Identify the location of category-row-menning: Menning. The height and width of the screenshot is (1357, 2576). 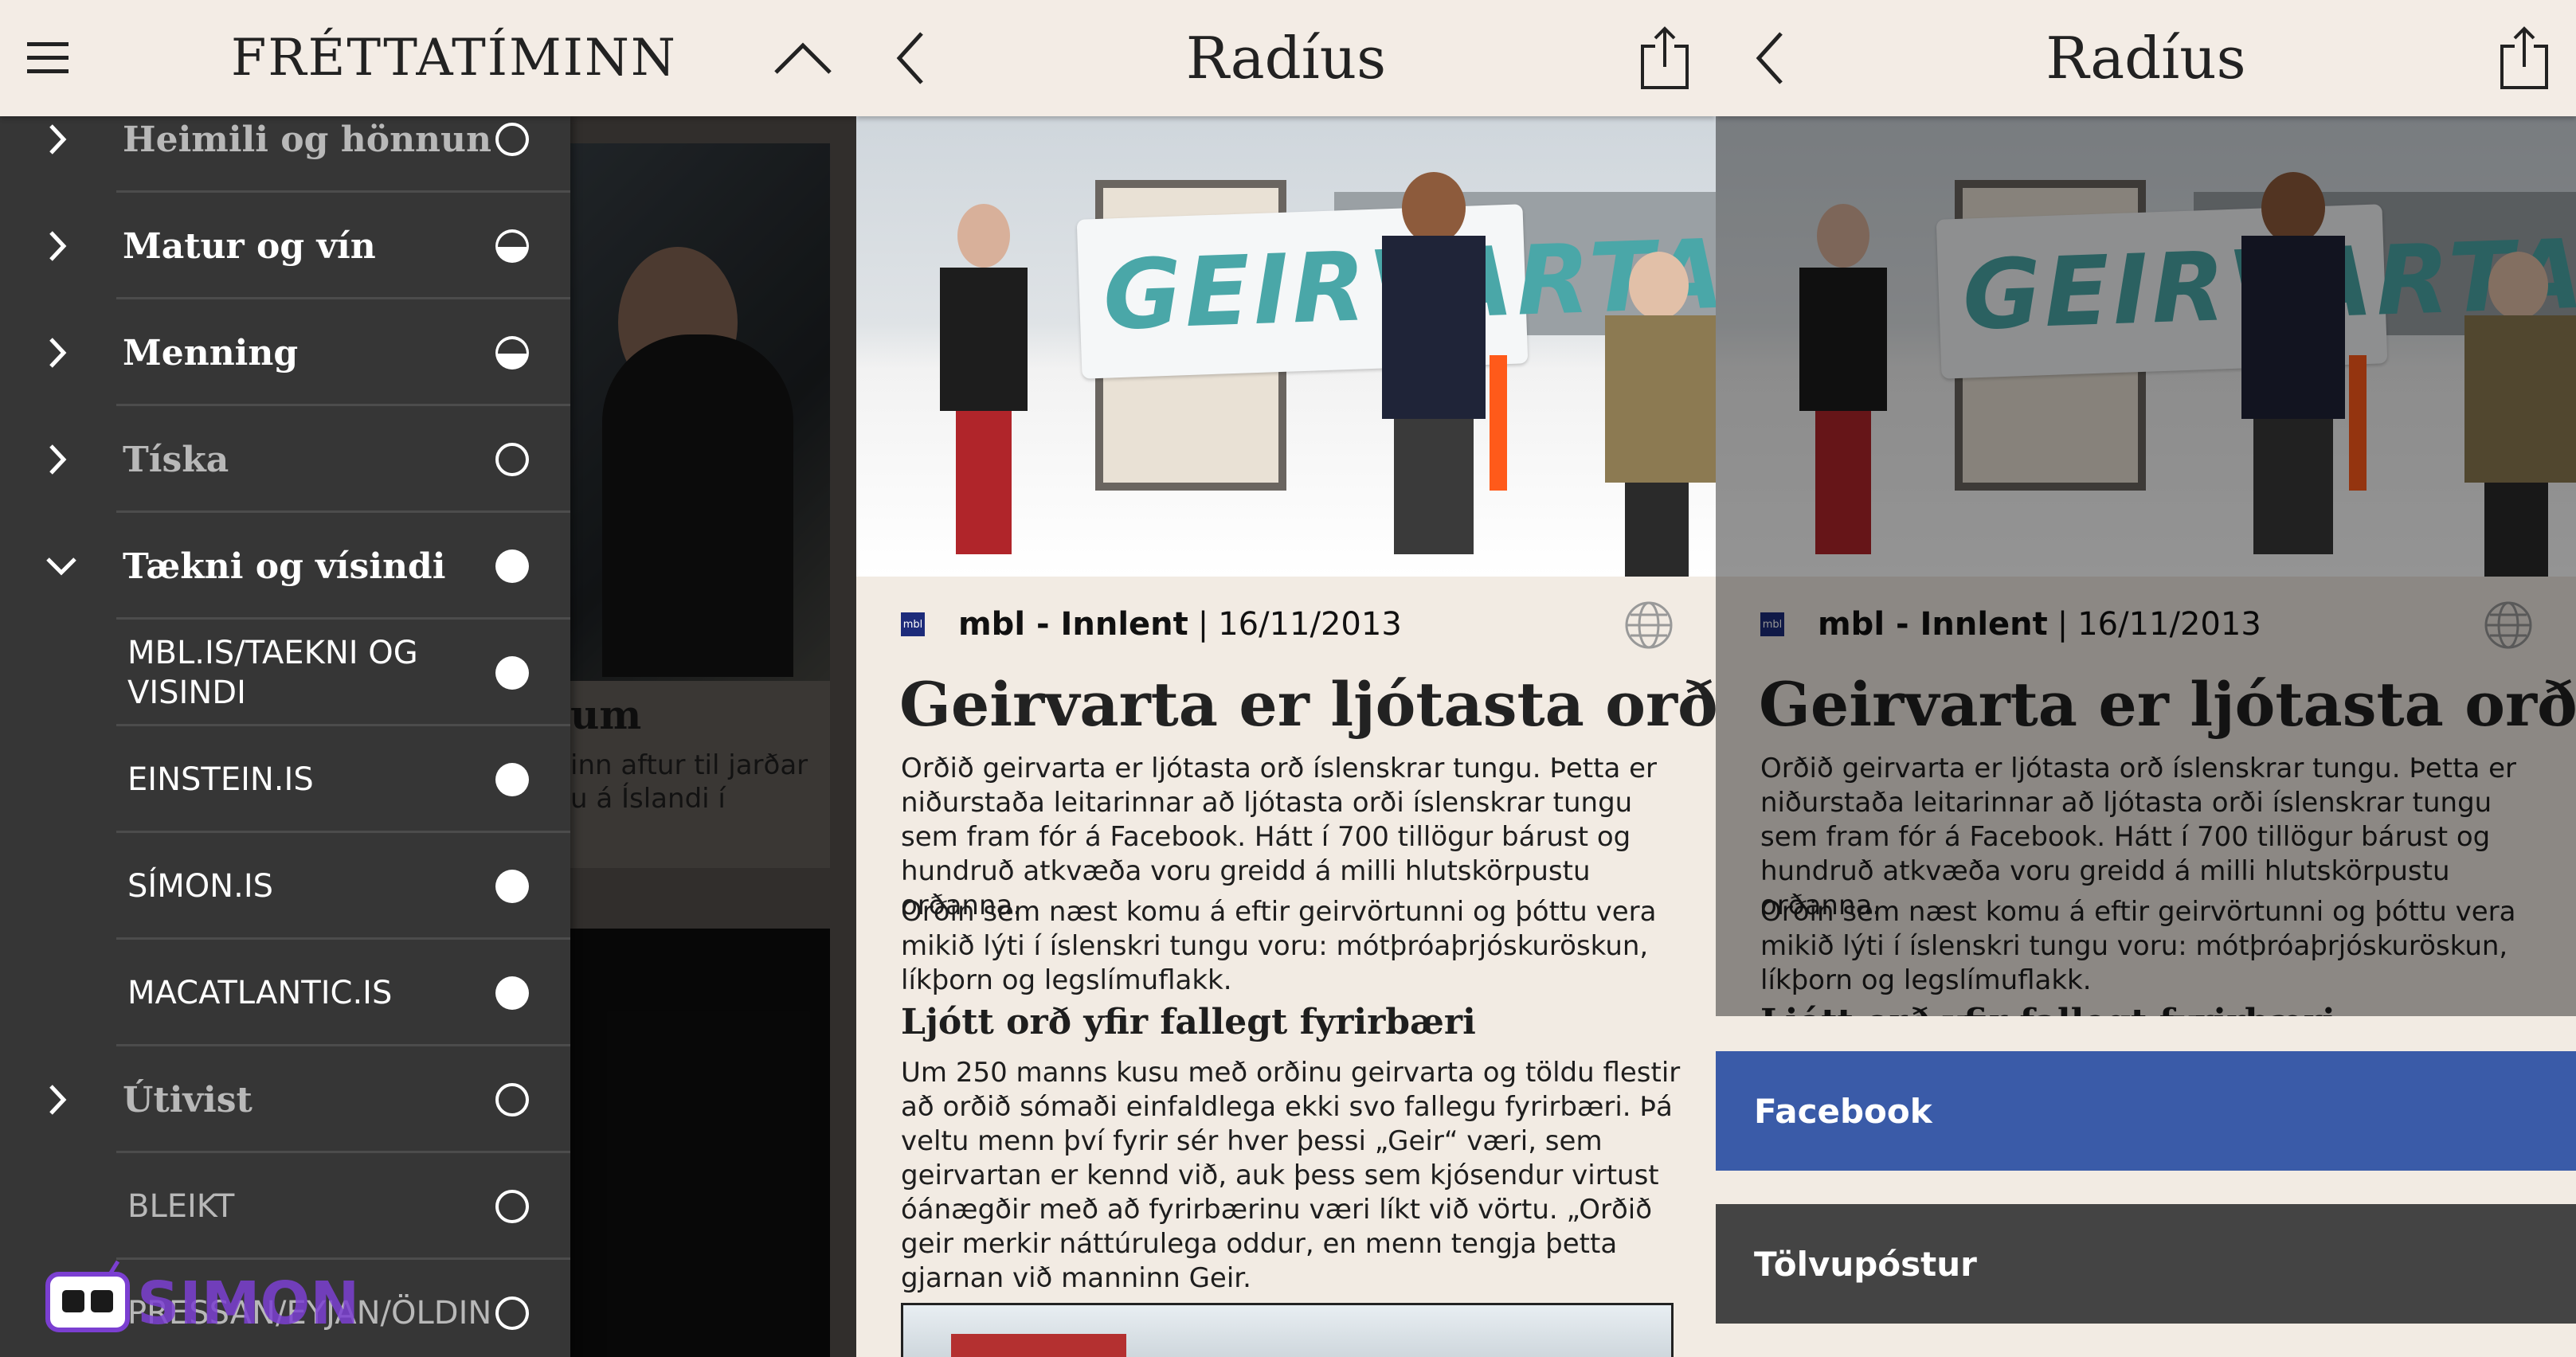
(285, 352).